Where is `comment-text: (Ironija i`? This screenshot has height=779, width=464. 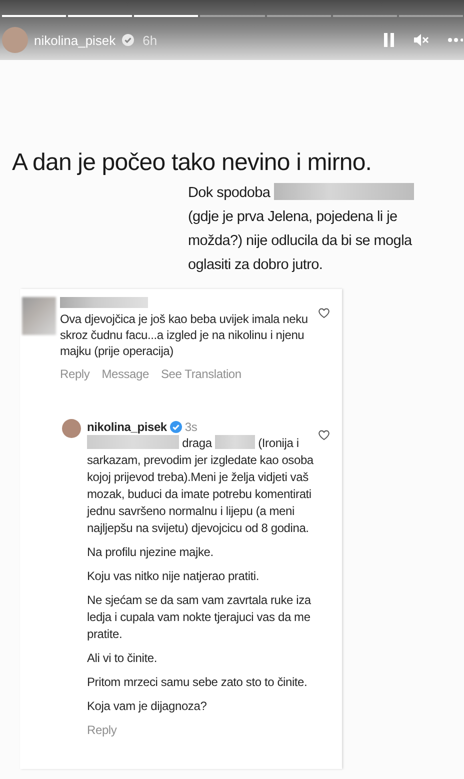
comment-text: (Ironija i is located at coordinates (278, 443).